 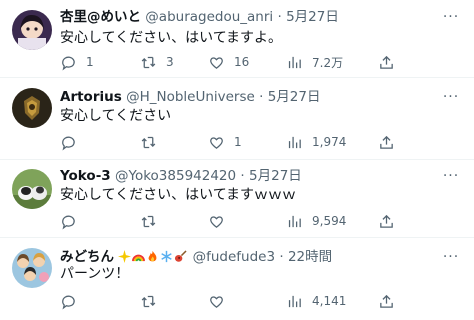 I want to click on view-count: 4,141, so click(x=329, y=301).